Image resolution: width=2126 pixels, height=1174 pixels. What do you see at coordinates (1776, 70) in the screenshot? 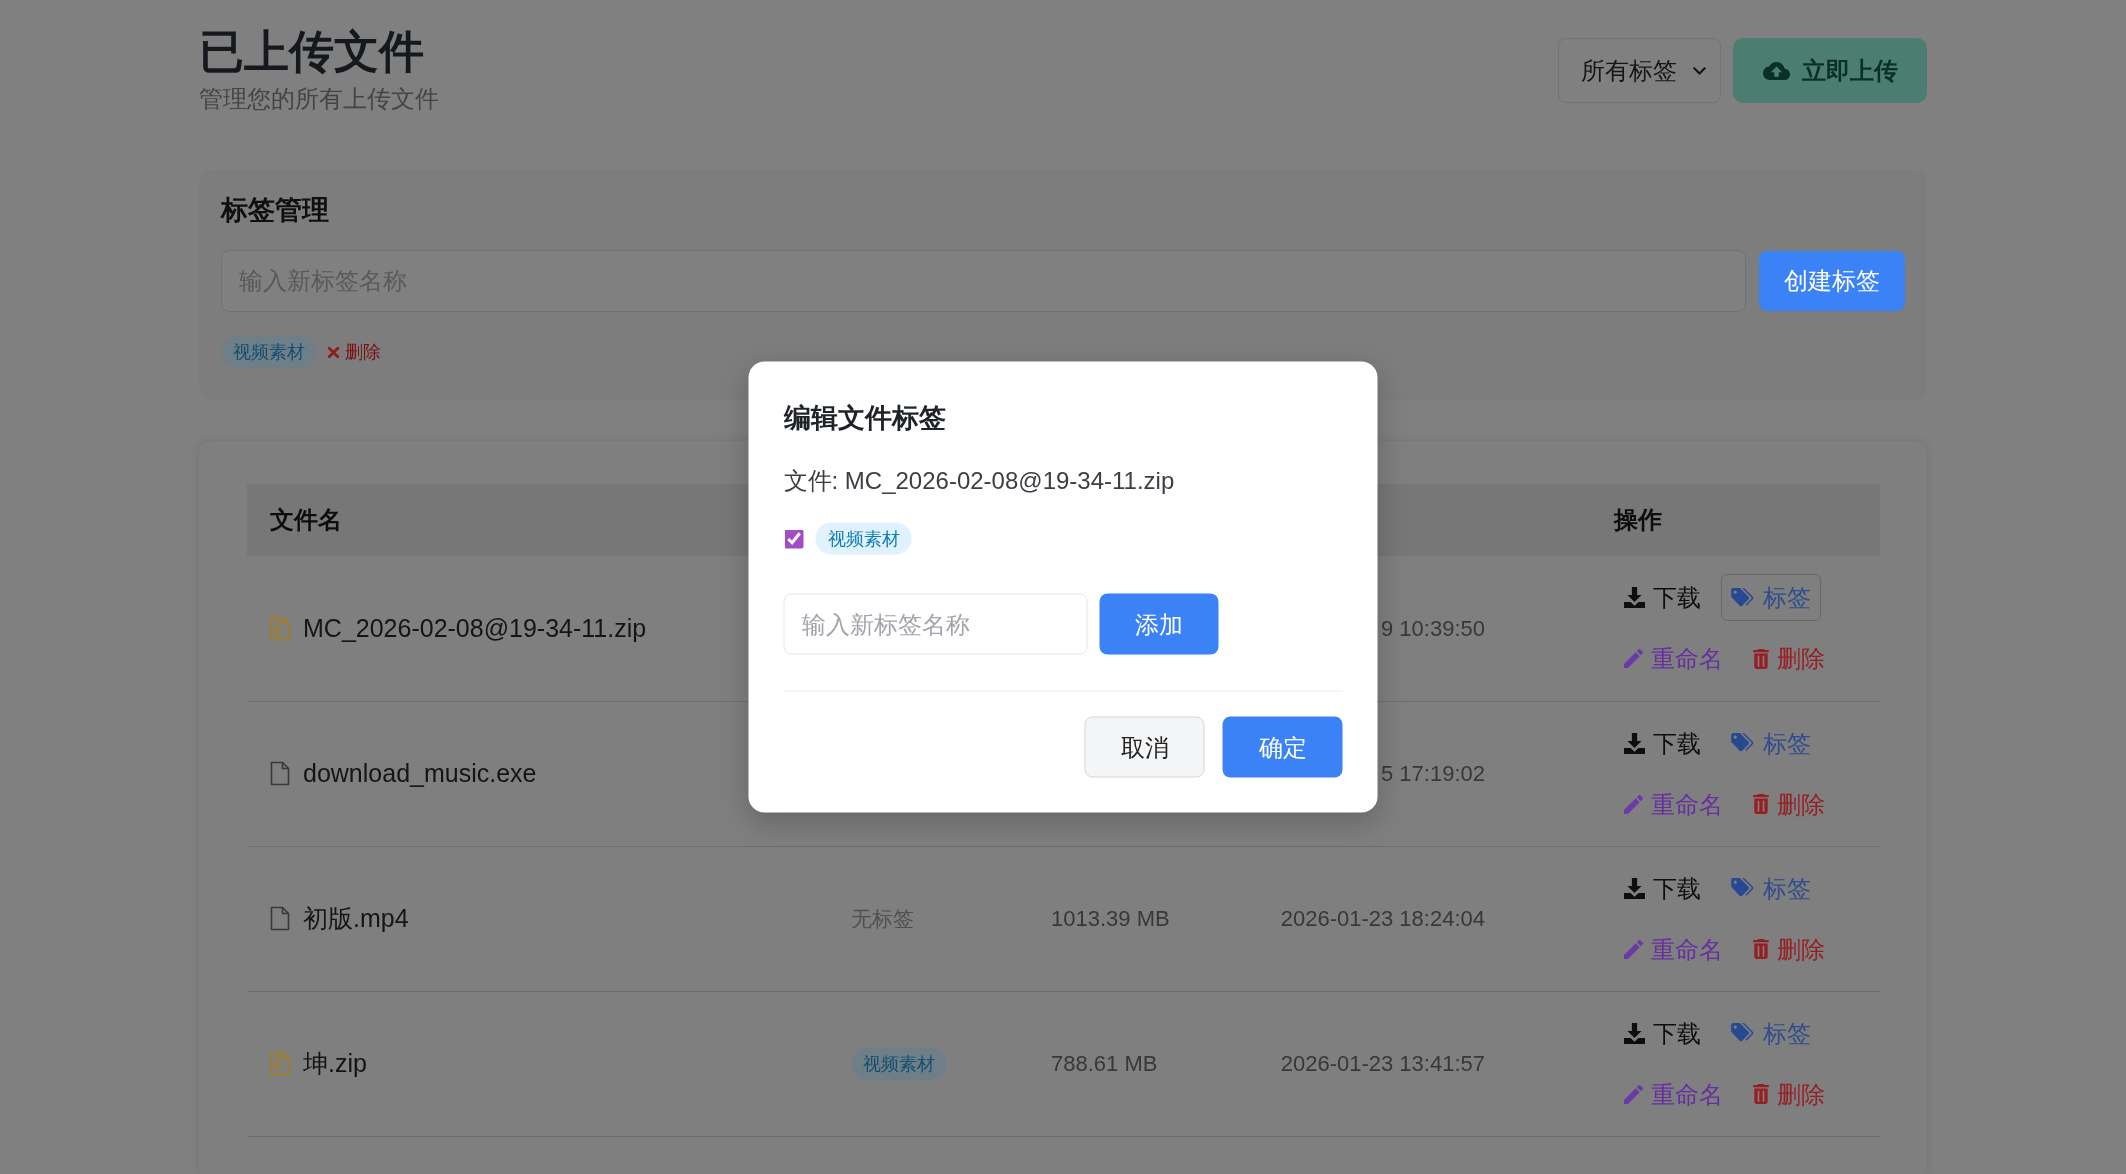
I see `cloud-upload-icon` at bounding box center [1776, 70].